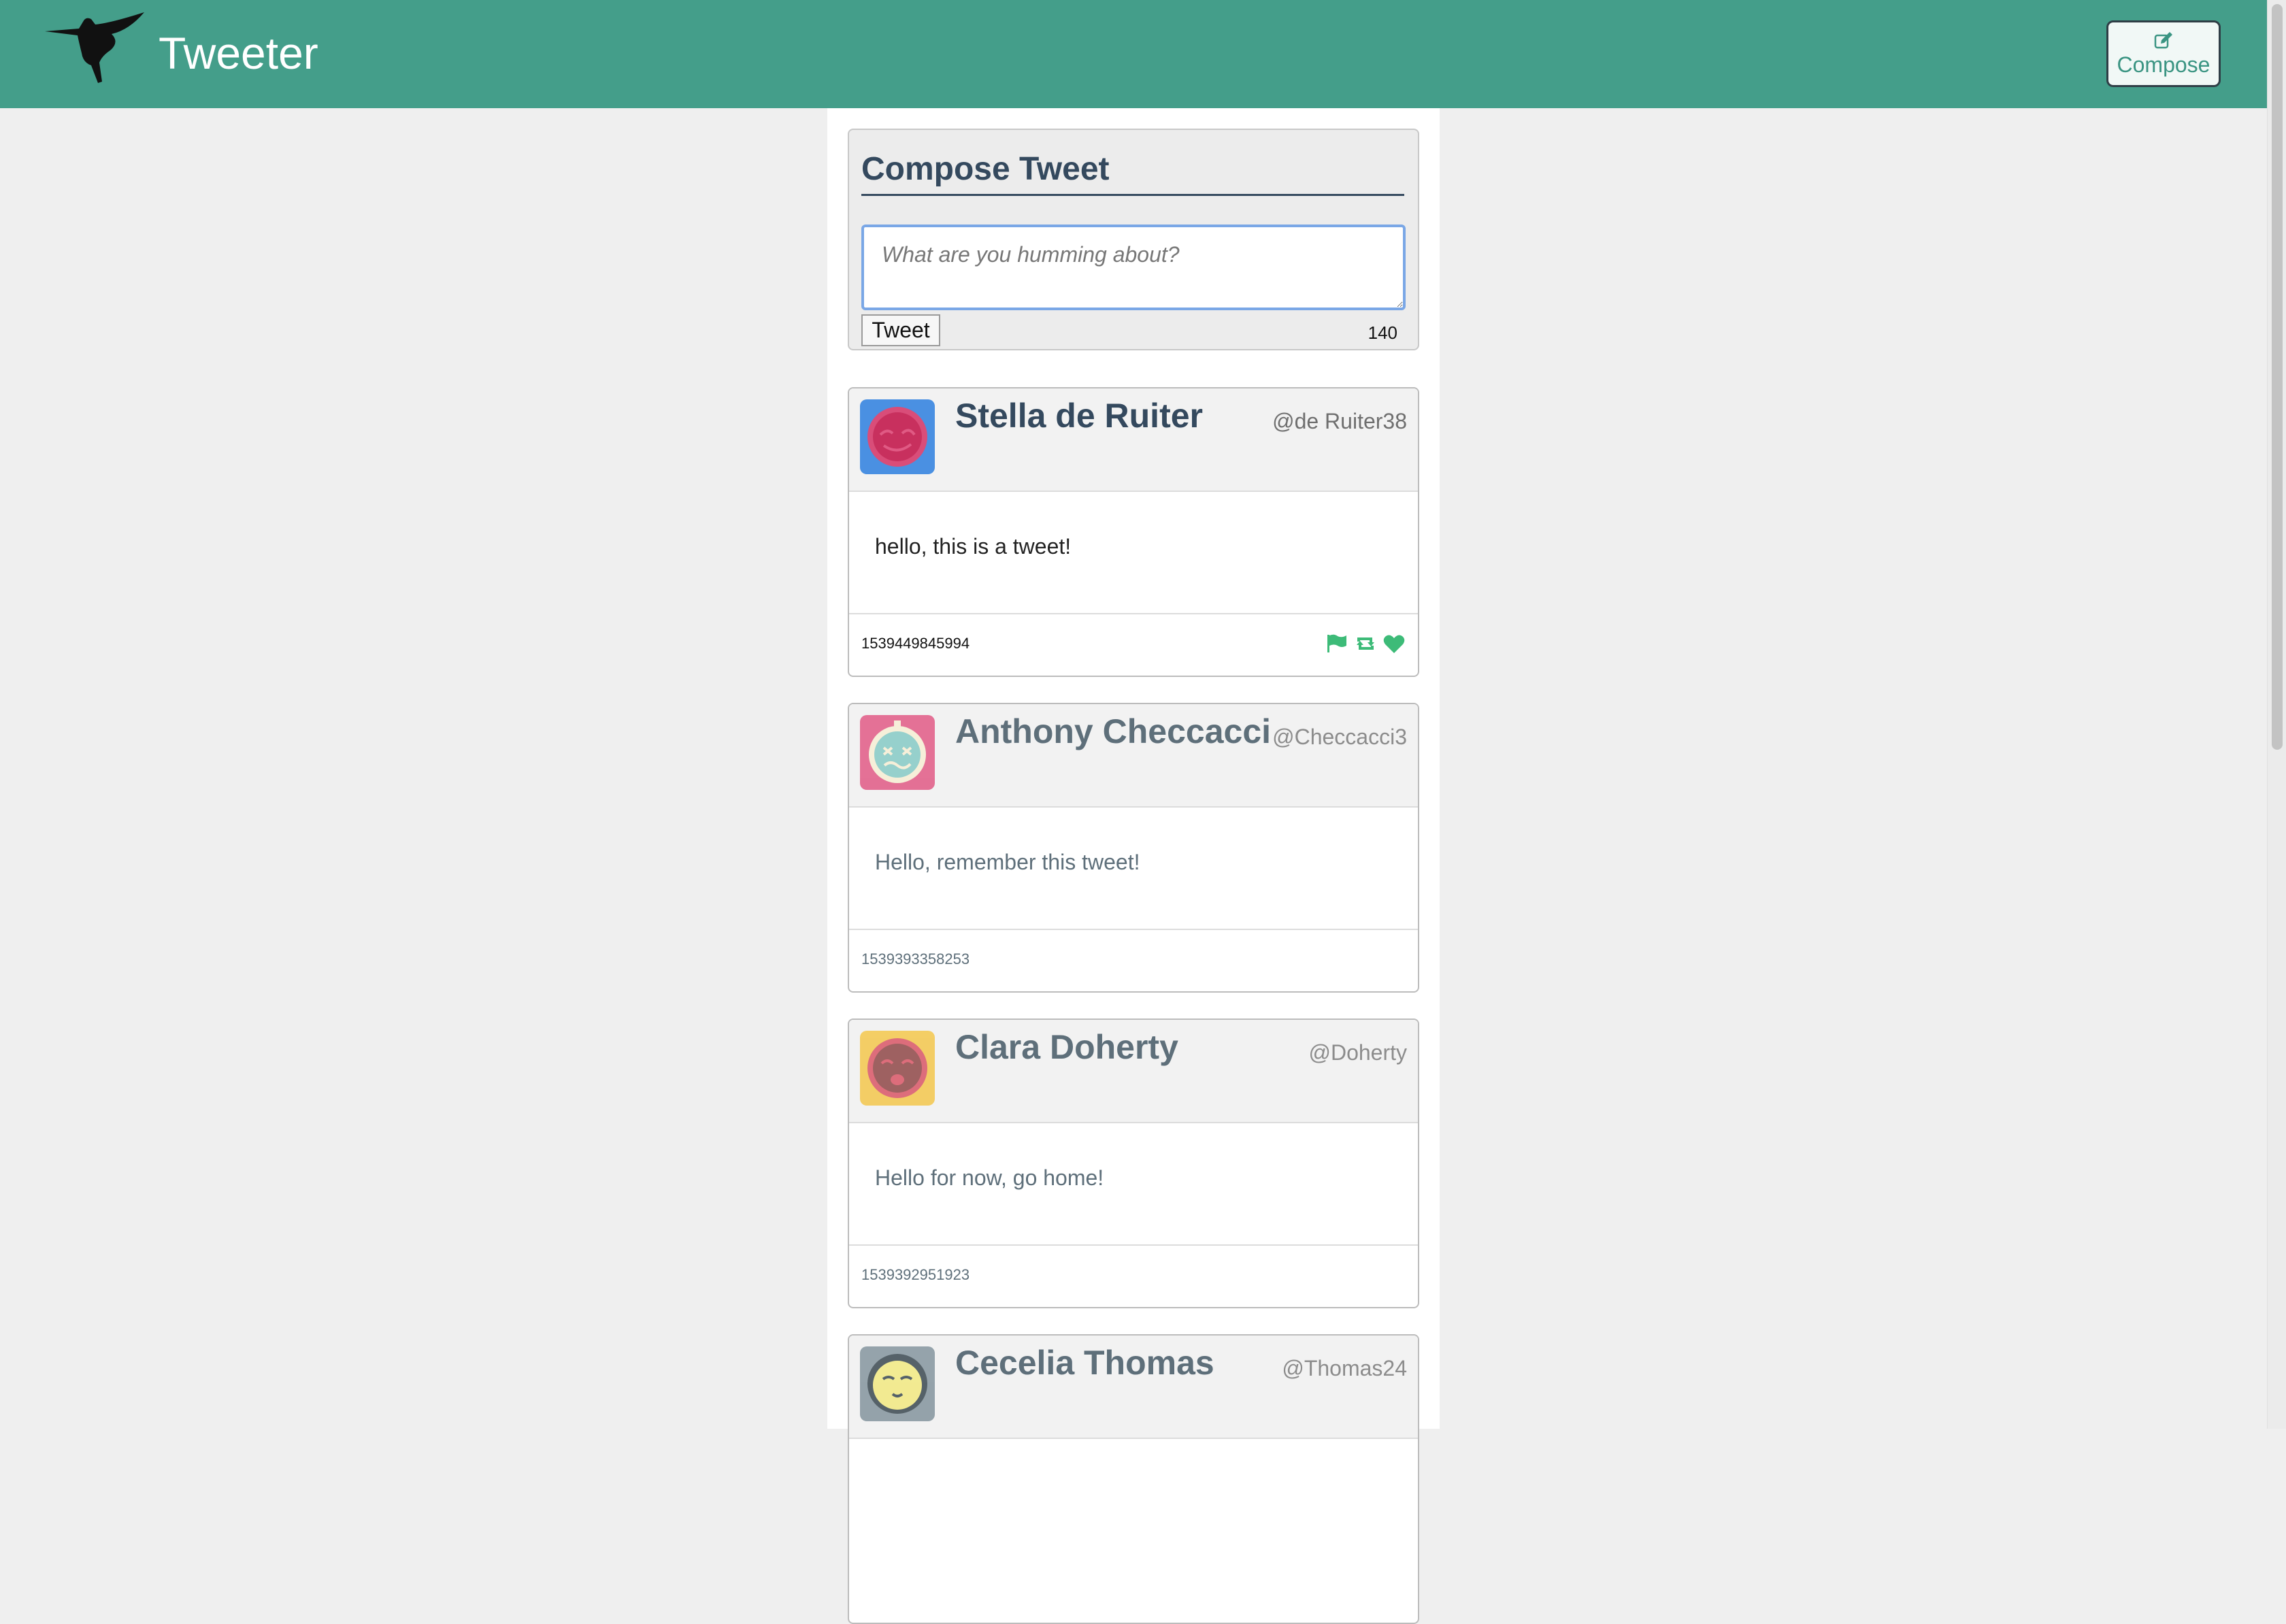 The width and height of the screenshot is (2286, 1624). Describe the element at coordinates (1339, 421) in the screenshot. I see `tweet-handle: @de Ruiter38` at that location.